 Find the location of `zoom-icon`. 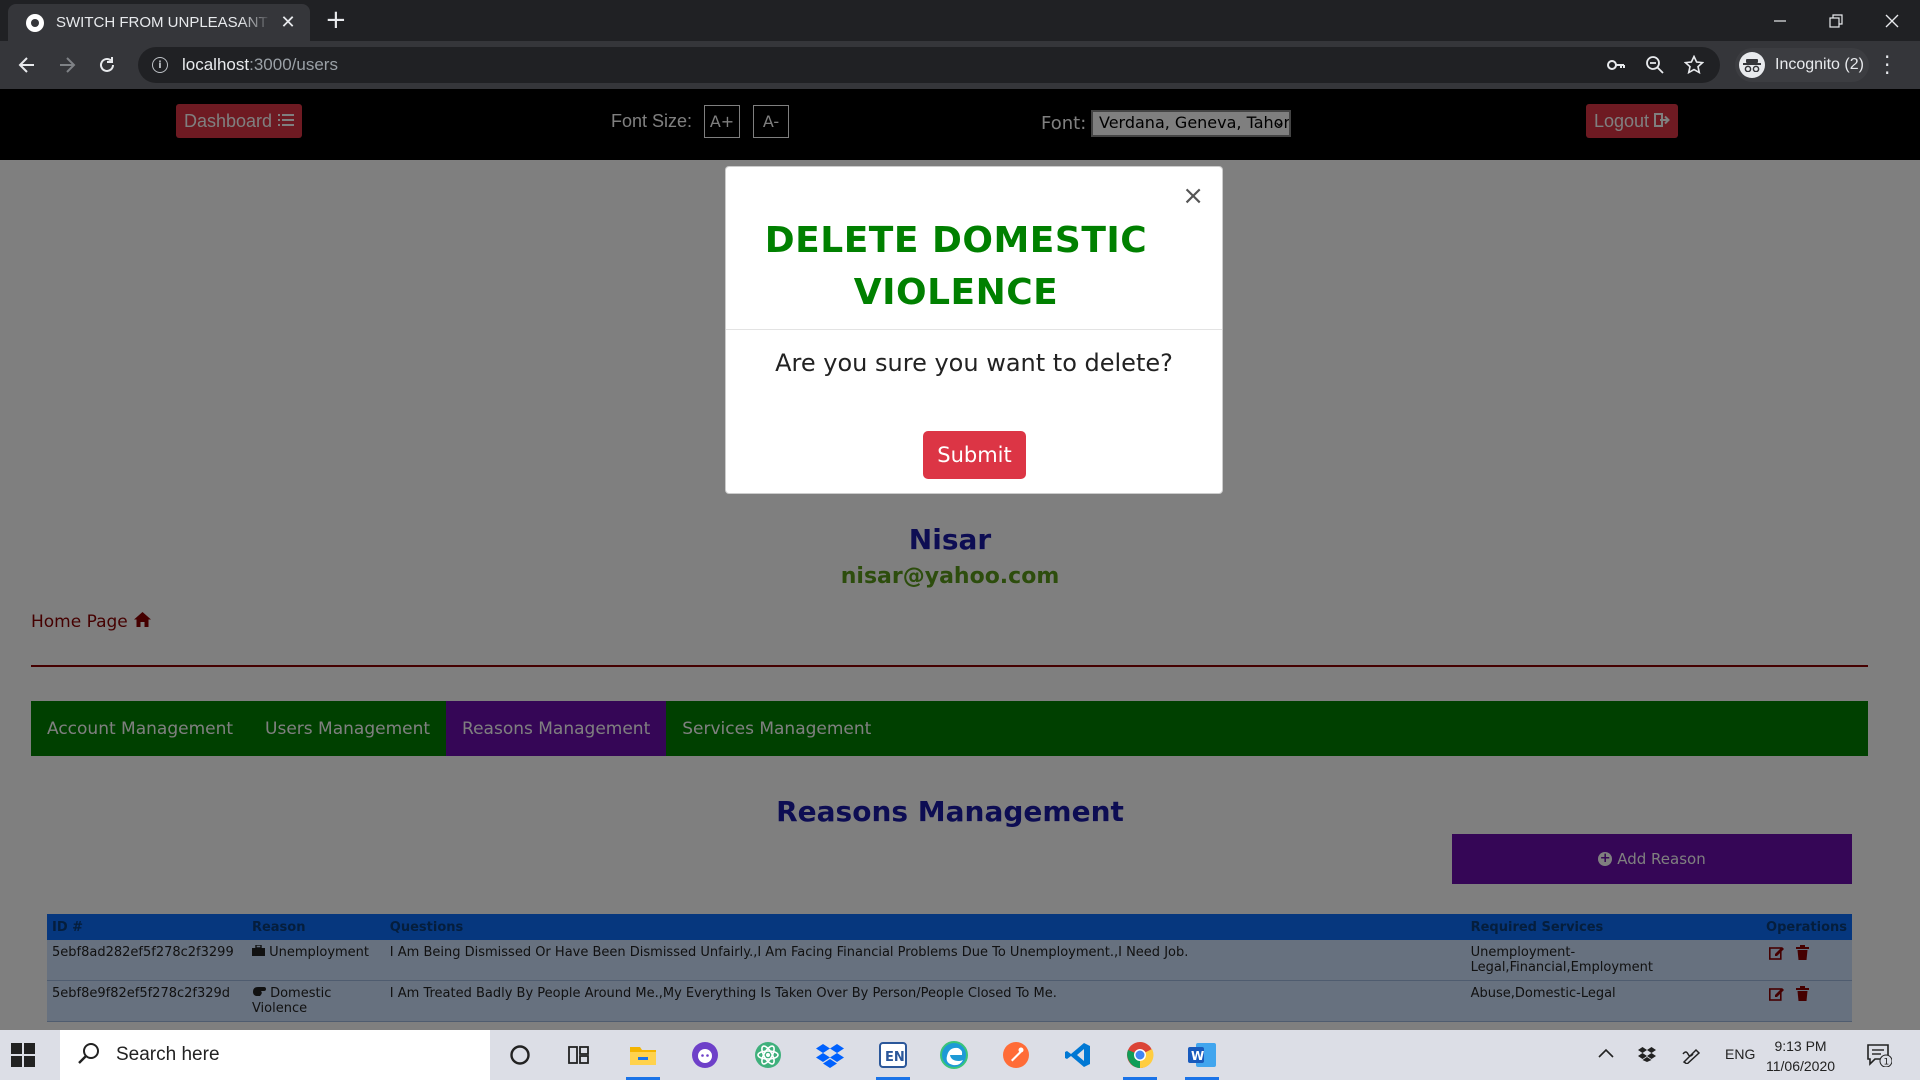

zoom-icon is located at coordinates (1655, 65).